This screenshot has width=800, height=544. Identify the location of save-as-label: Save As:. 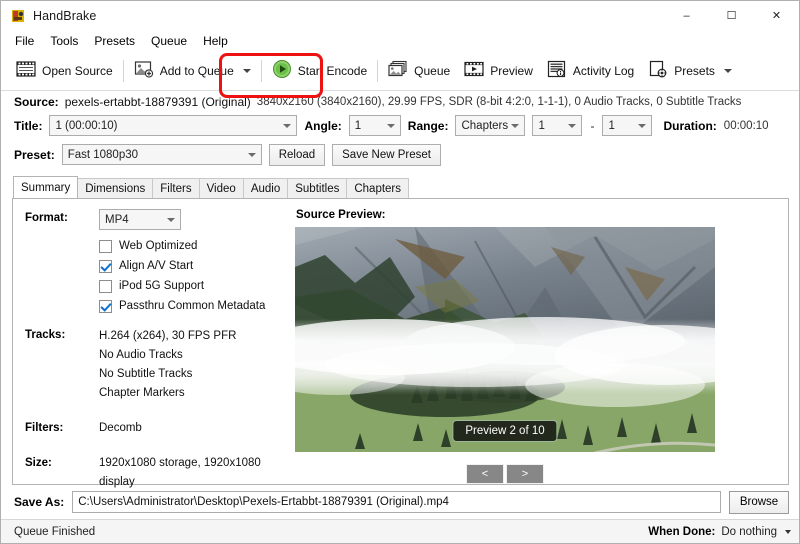
(39, 502).